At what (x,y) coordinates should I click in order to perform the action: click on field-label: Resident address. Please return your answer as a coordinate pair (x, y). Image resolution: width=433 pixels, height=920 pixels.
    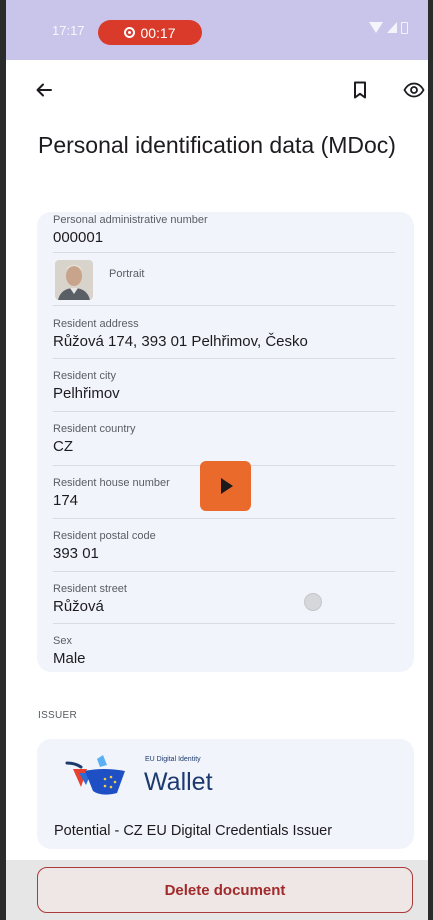
    Looking at the image, I should click on (96, 324).